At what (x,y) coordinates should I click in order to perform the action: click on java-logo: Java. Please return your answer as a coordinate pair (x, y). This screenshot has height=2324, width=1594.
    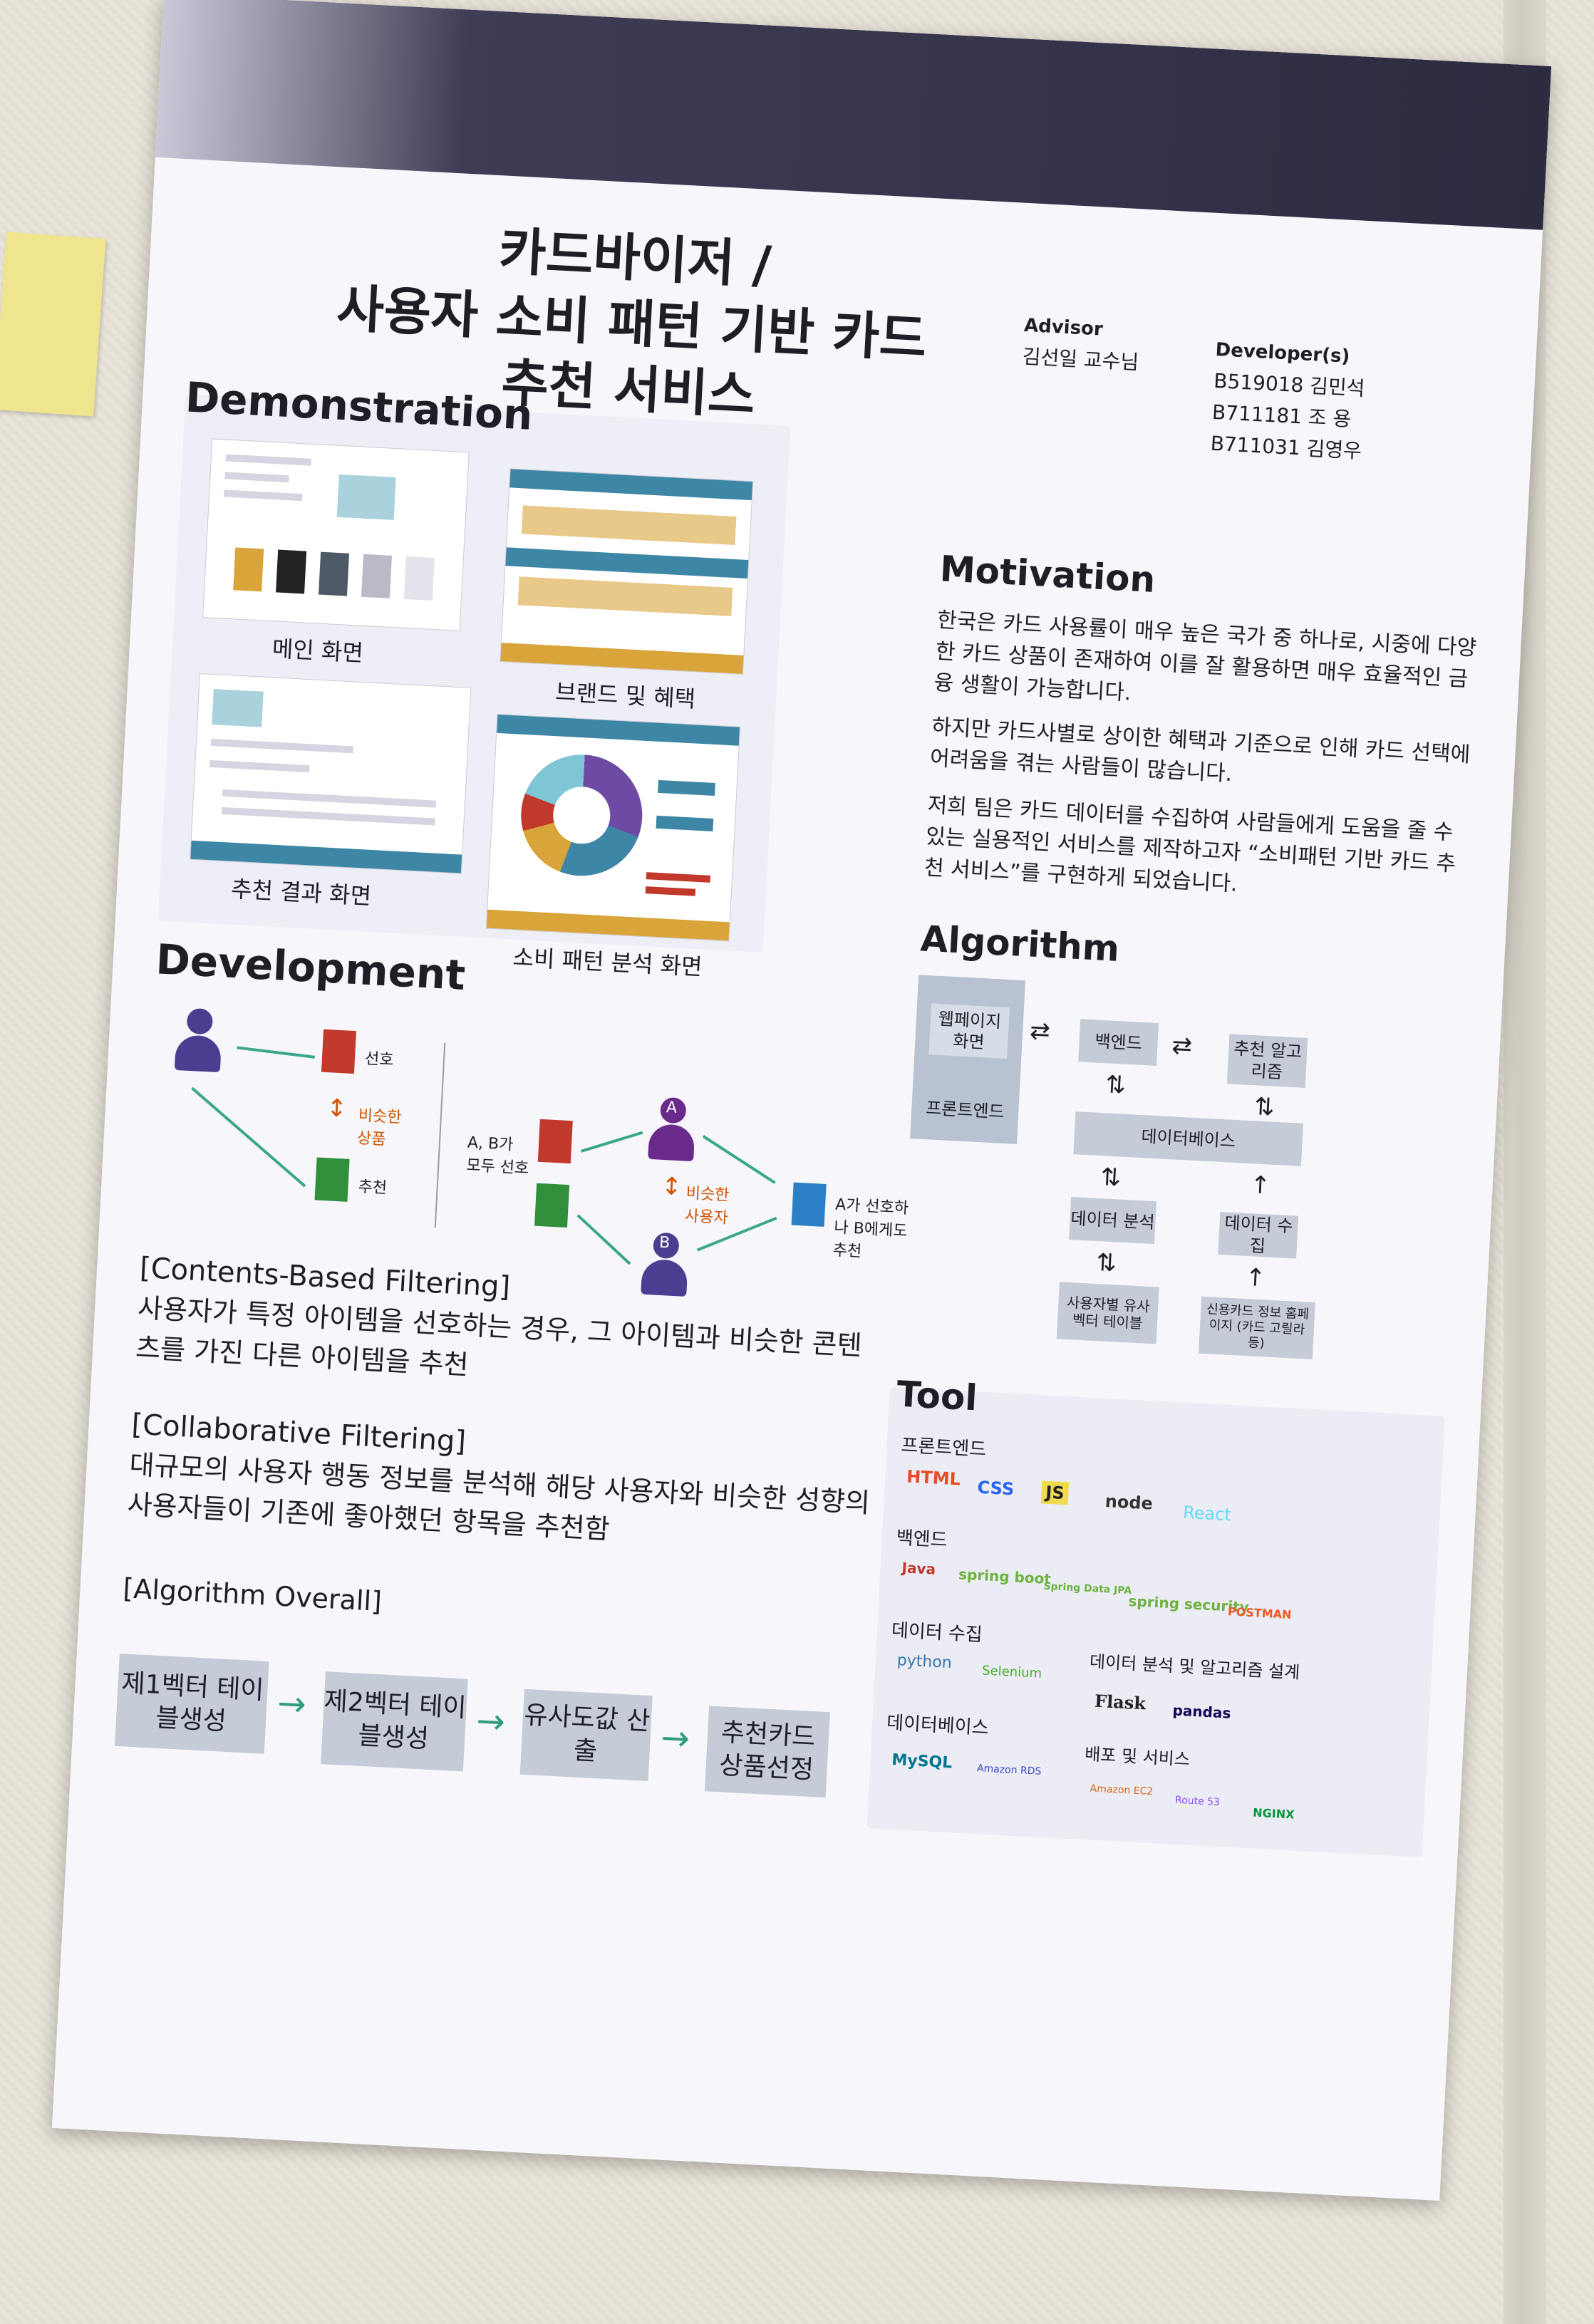
    Looking at the image, I should click on (918, 1568).